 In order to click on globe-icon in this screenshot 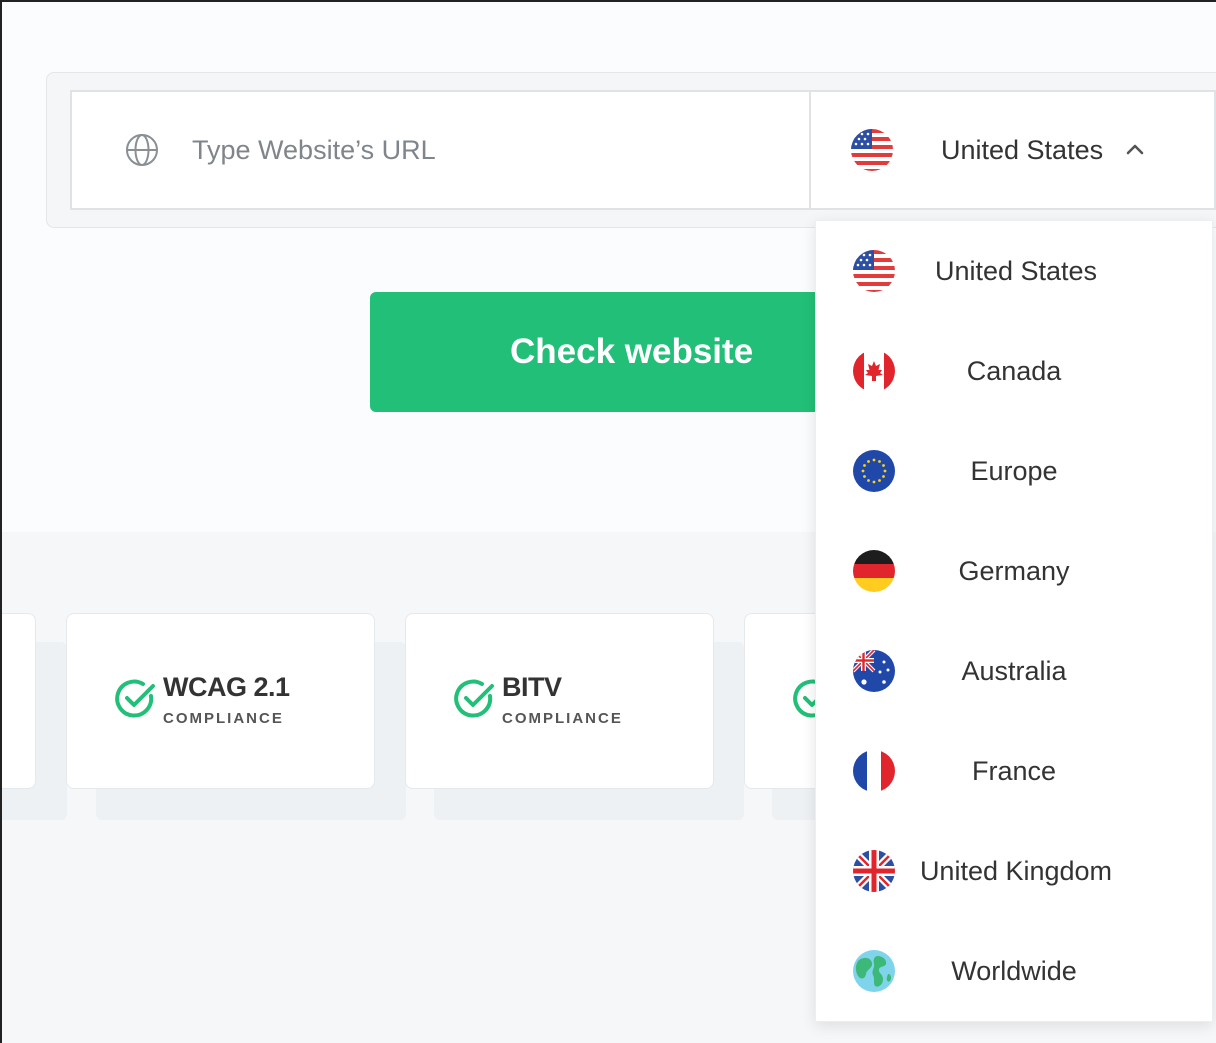, I will do `click(142, 150)`.